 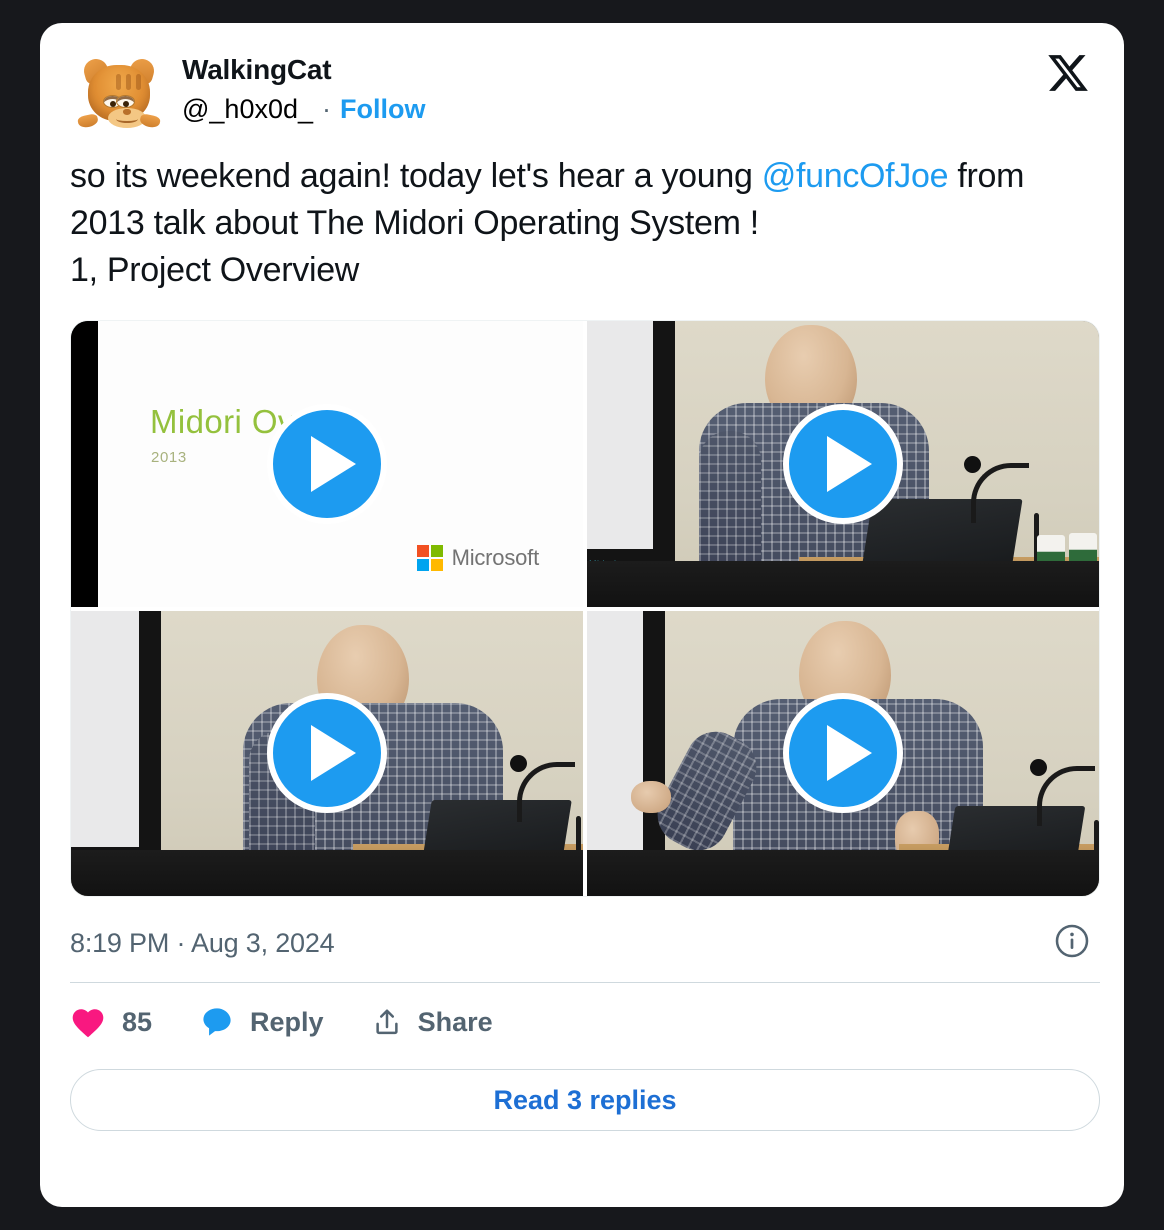 I want to click on like-count: 85, so click(x=137, y=1021).